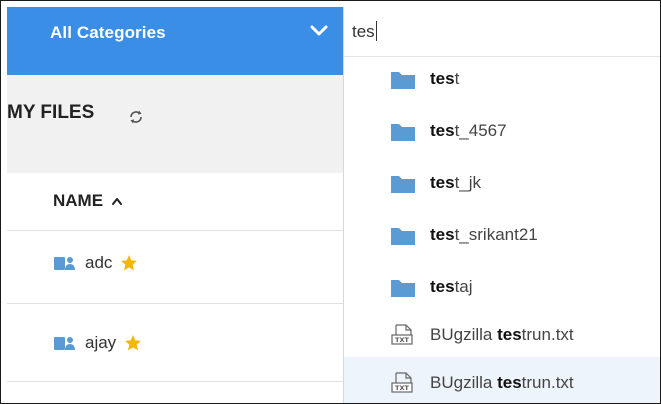 Image resolution: width=661 pixels, height=404 pixels. What do you see at coordinates (451, 286) in the screenshot?
I see `search-result-label: testaj` at bounding box center [451, 286].